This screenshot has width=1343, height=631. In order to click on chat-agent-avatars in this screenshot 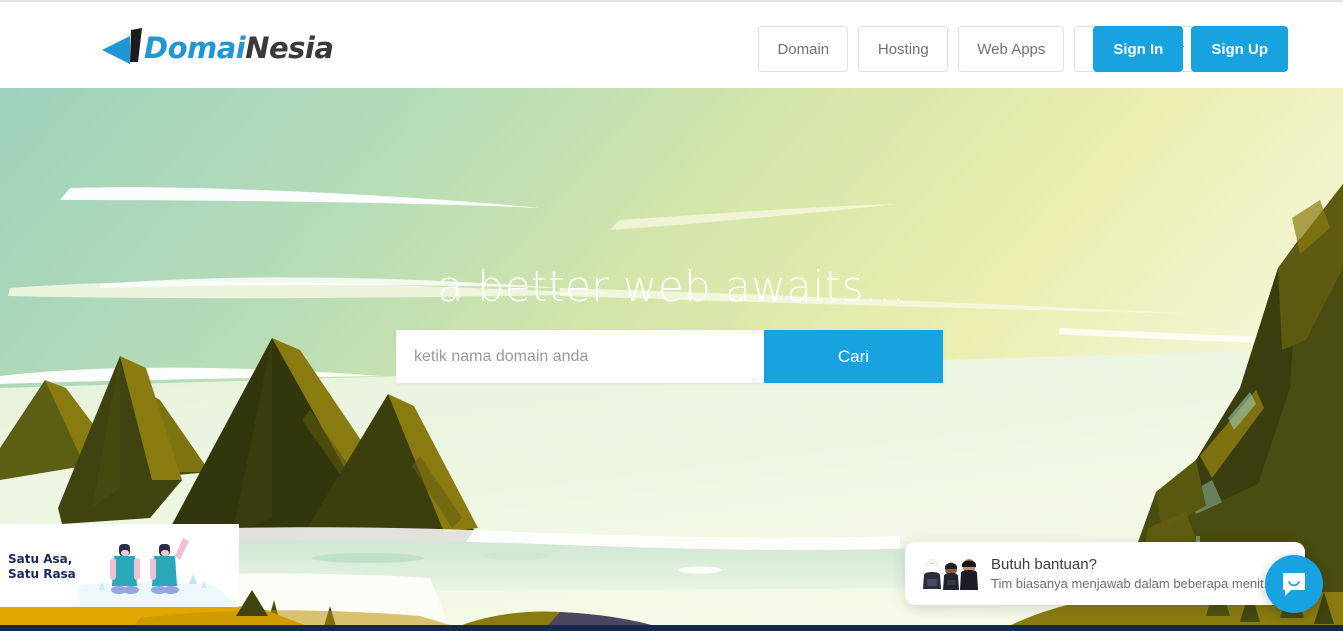, I will do `click(950, 574)`.